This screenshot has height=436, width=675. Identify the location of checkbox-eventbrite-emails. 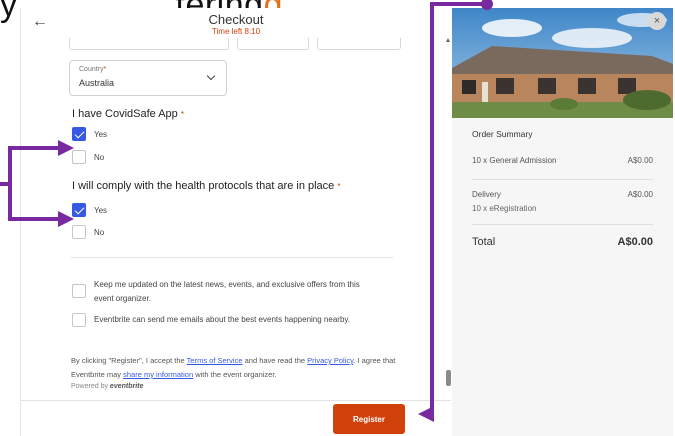
(79, 320).